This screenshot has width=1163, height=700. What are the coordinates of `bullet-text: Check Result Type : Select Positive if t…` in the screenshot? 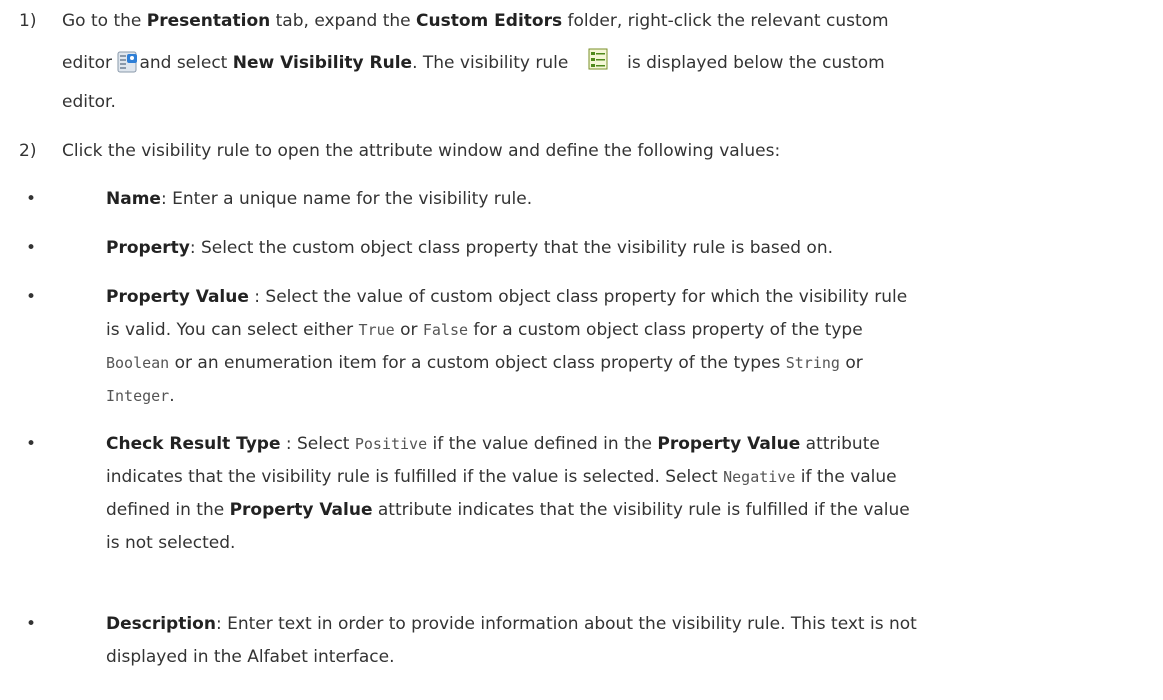 It's located at (508, 493).